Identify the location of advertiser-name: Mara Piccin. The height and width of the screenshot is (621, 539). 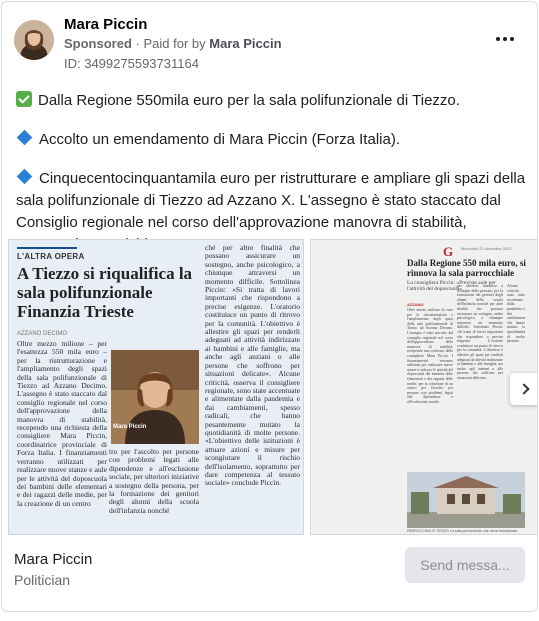
(105, 24).